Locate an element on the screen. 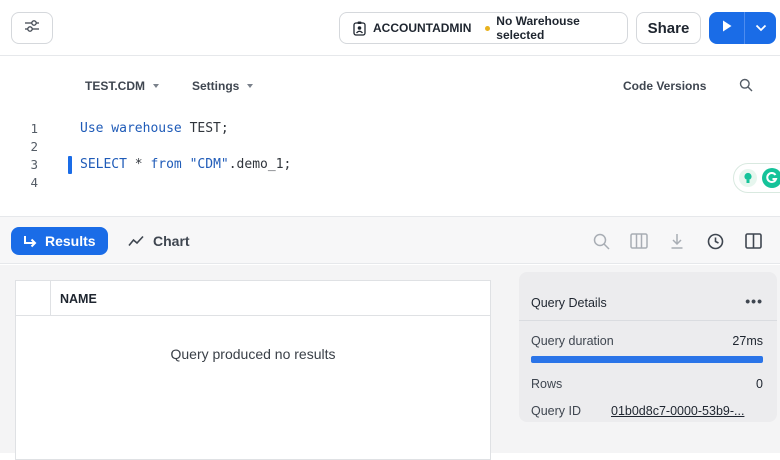 The width and height of the screenshot is (780, 460). tab-results-label: Results is located at coordinates (70, 241).